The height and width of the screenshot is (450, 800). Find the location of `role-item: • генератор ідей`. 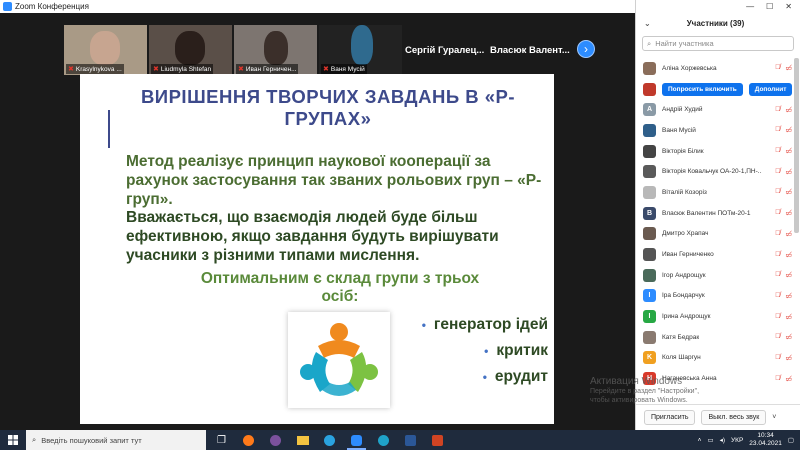

role-item: • генератор ідей is located at coordinates (484, 324).